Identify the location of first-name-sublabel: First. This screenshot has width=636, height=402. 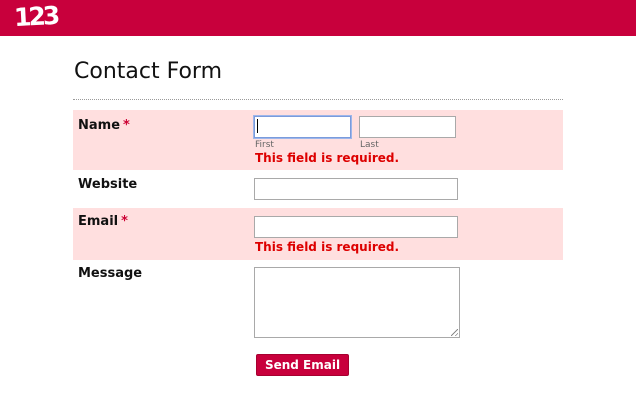
(264, 145).